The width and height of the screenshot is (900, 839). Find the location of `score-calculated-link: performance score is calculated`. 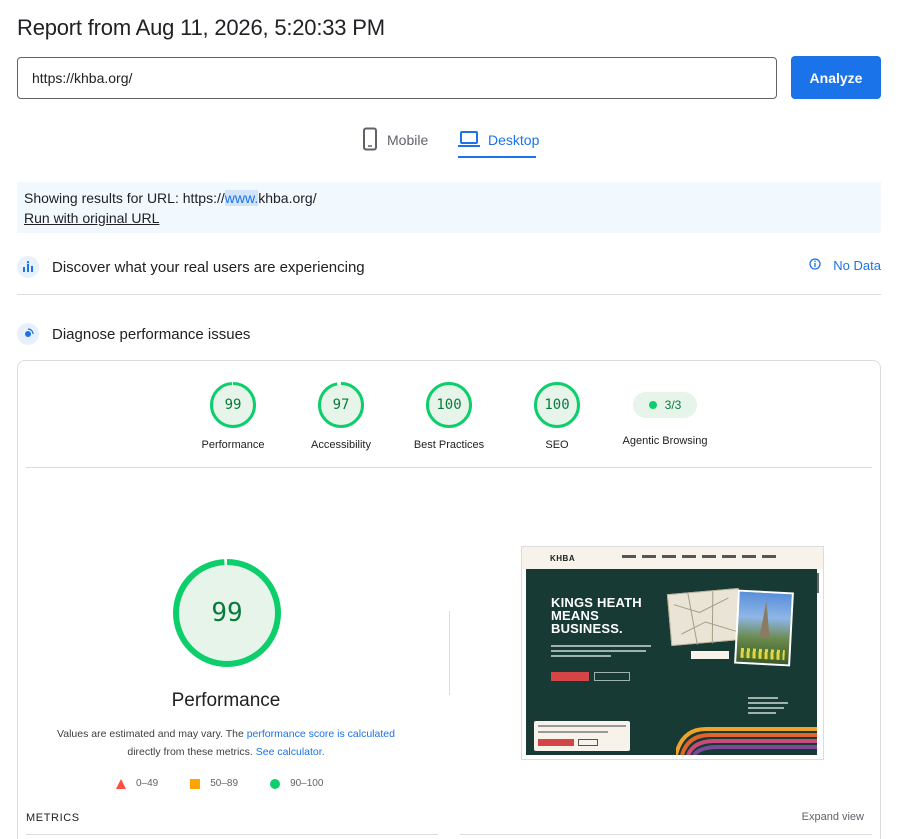

score-calculated-link: performance score is calculated is located at coordinates (321, 734).